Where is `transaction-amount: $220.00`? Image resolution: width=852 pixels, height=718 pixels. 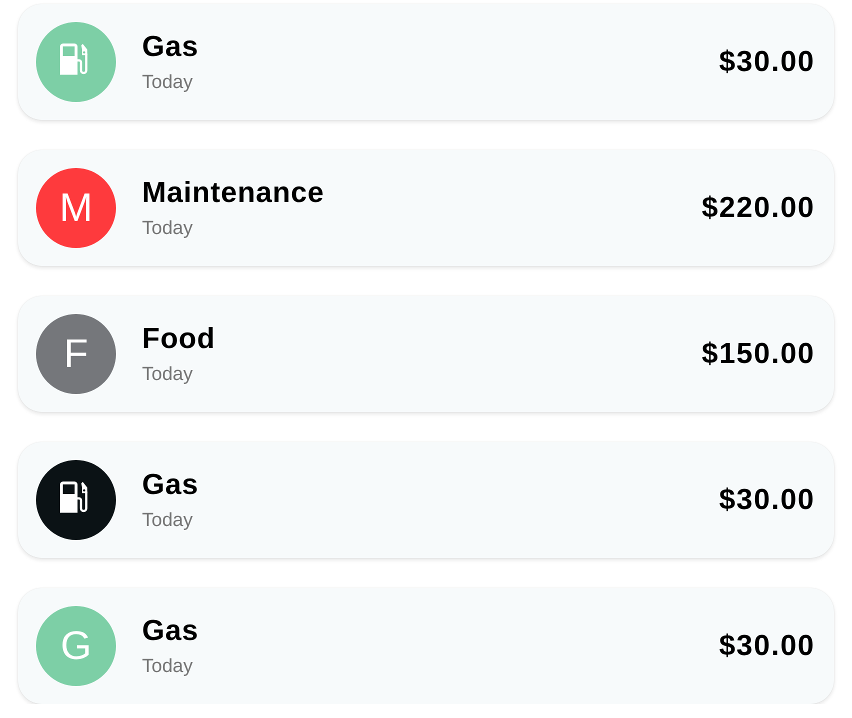
transaction-amount: $220.00 is located at coordinates (758, 208).